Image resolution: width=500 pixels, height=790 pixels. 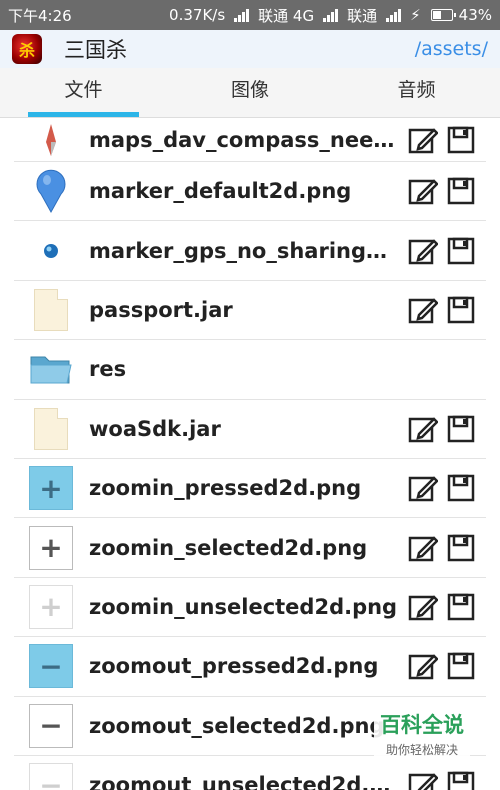 What do you see at coordinates (234, 666) in the screenshot?
I see `file-name: zoomout_pressed2d.png` at bounding box center [234, 666].